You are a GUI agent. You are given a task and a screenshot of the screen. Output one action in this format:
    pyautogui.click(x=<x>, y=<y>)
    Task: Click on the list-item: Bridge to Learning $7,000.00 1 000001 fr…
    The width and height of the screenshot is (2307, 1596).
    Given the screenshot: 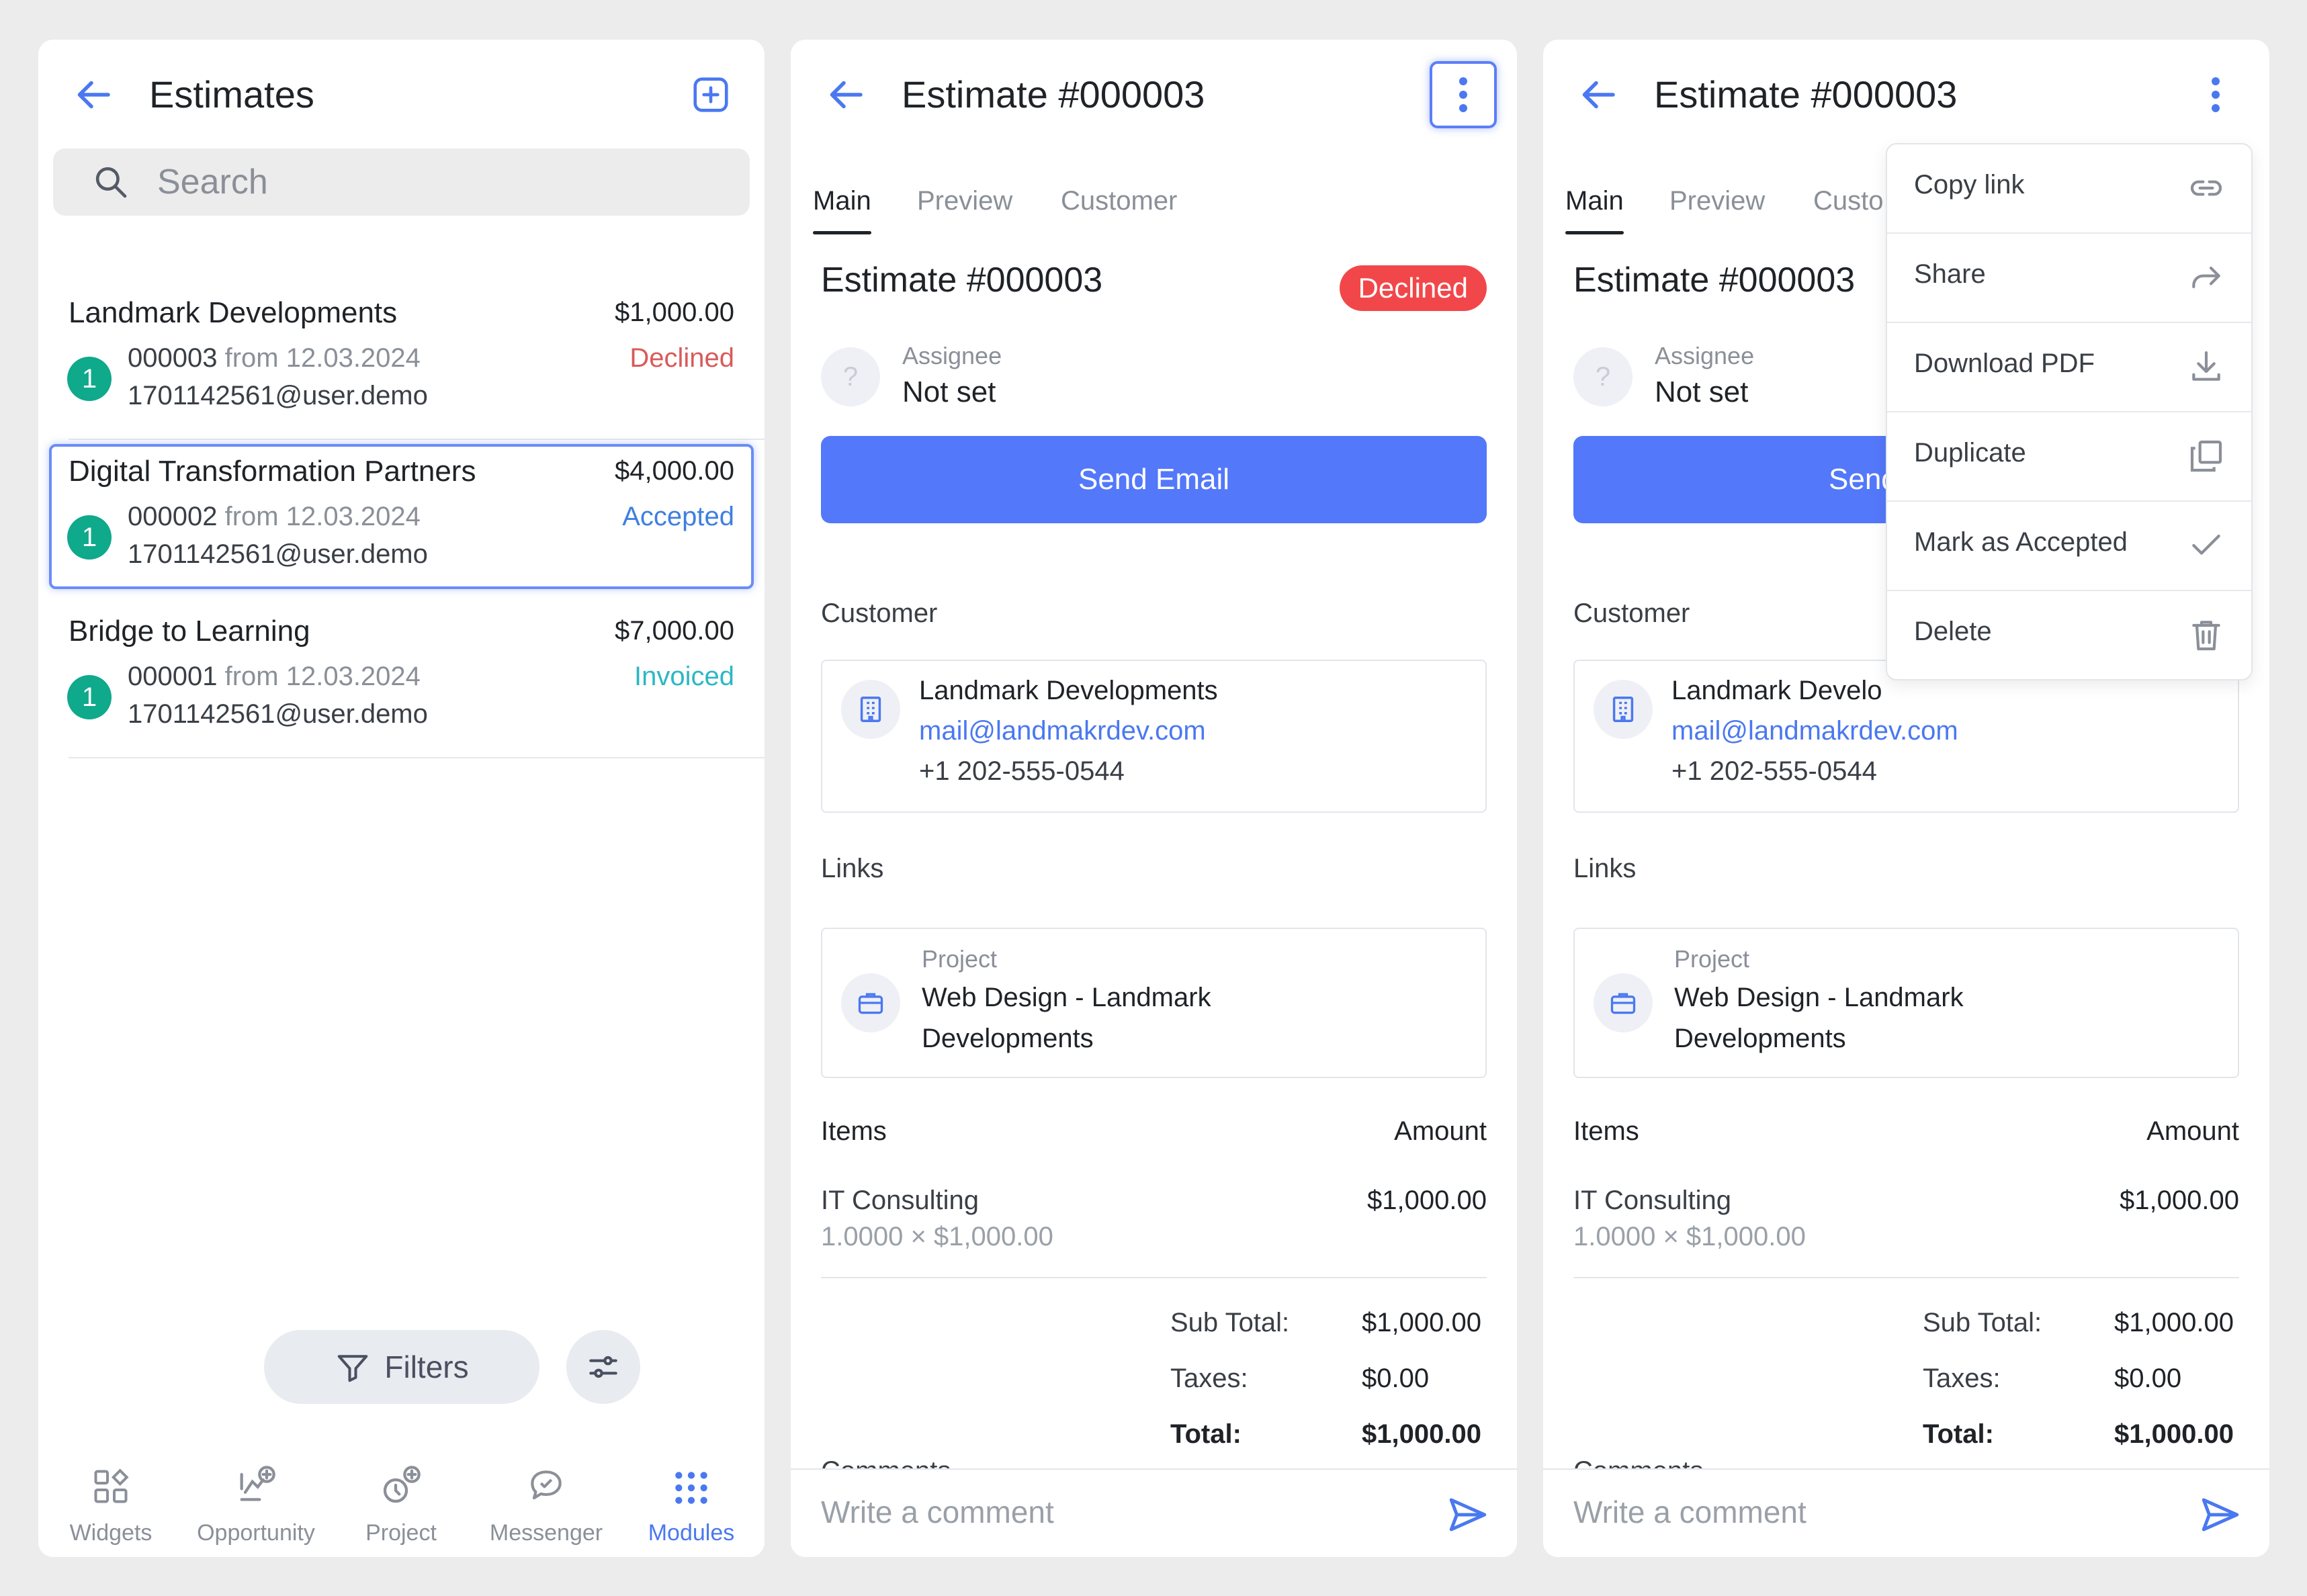 What is the action you would take?
    pyautogui.click(x=401, y=679)
    